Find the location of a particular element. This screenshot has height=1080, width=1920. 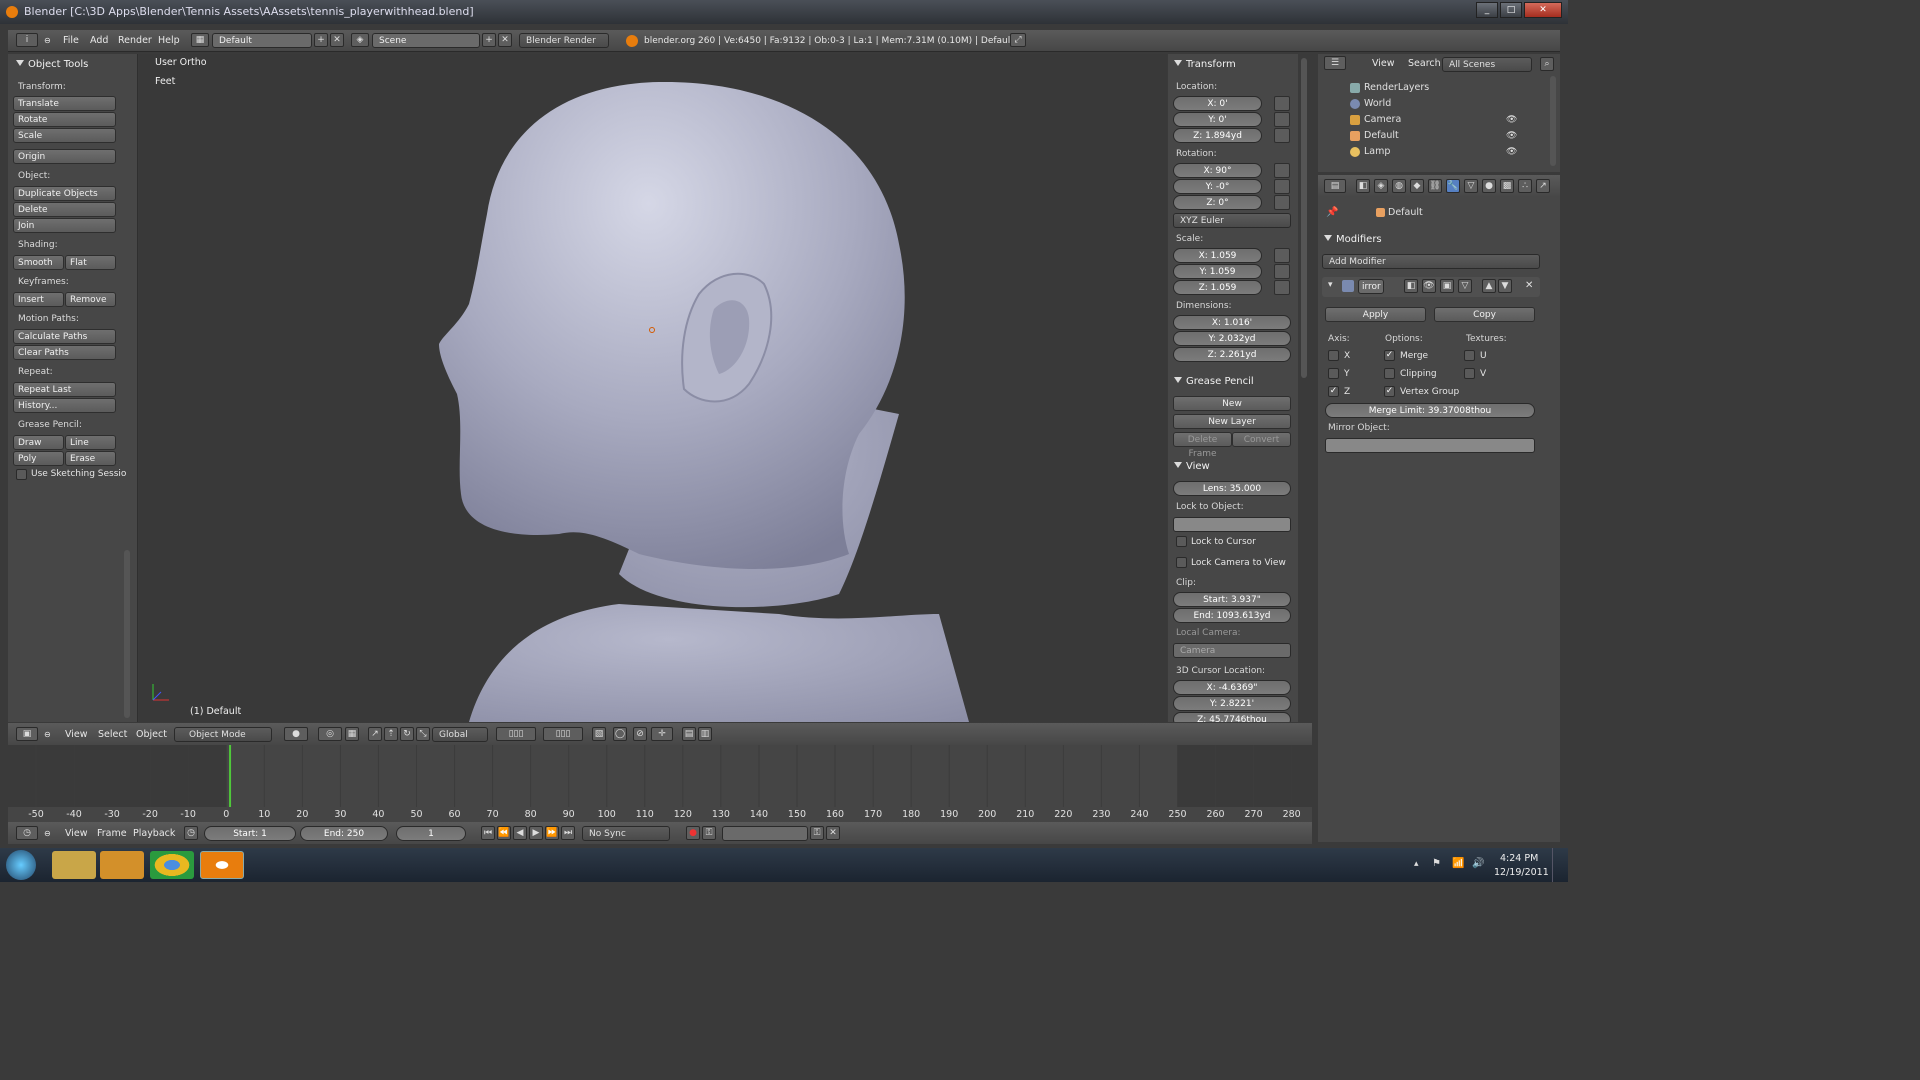

proportional-edit-icon: ◯ is located at coordinates (620, 734).